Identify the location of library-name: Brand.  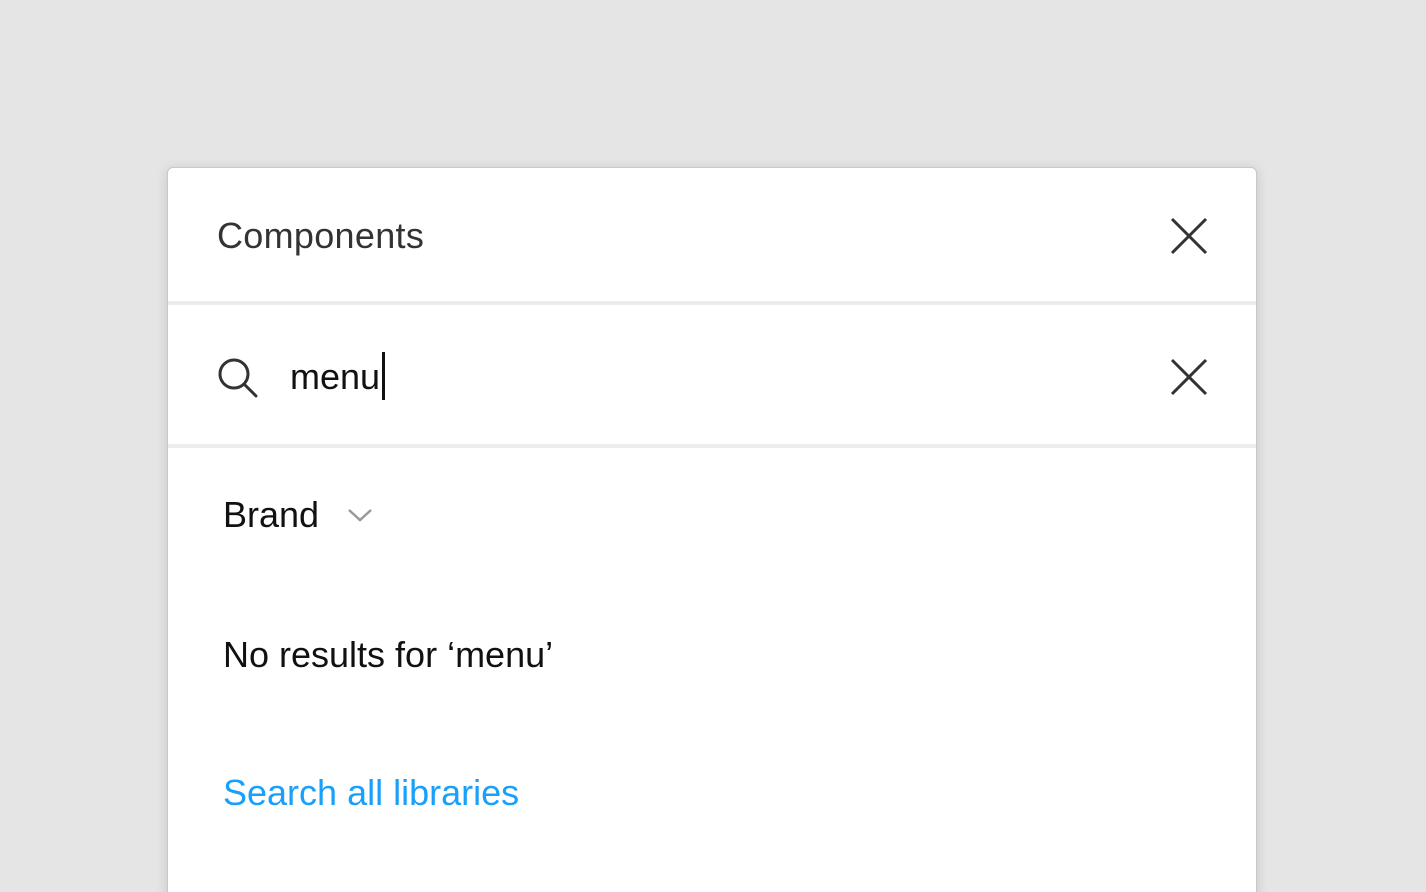
(271, 514).